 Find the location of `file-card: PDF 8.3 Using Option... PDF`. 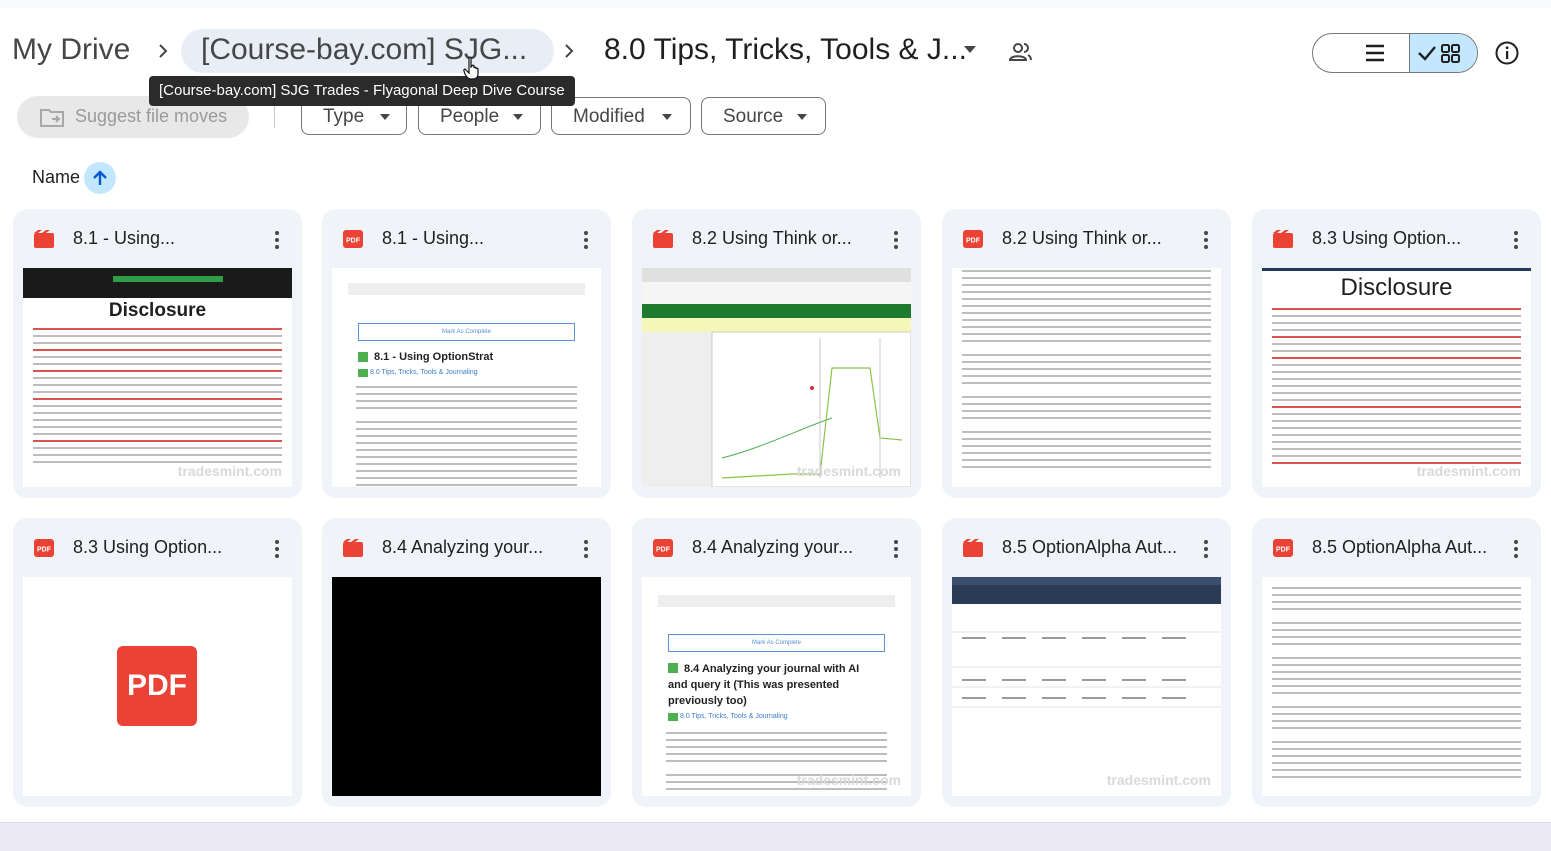

file-card: PDF 8.3 Using Option... PDF is located at coordinates (157, 662).